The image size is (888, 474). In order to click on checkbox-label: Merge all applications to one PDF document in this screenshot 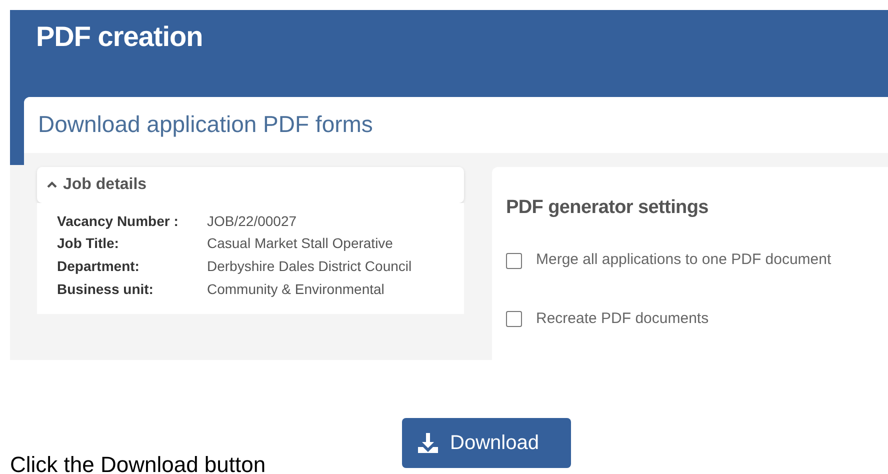, I will do `click(684, 260)`.